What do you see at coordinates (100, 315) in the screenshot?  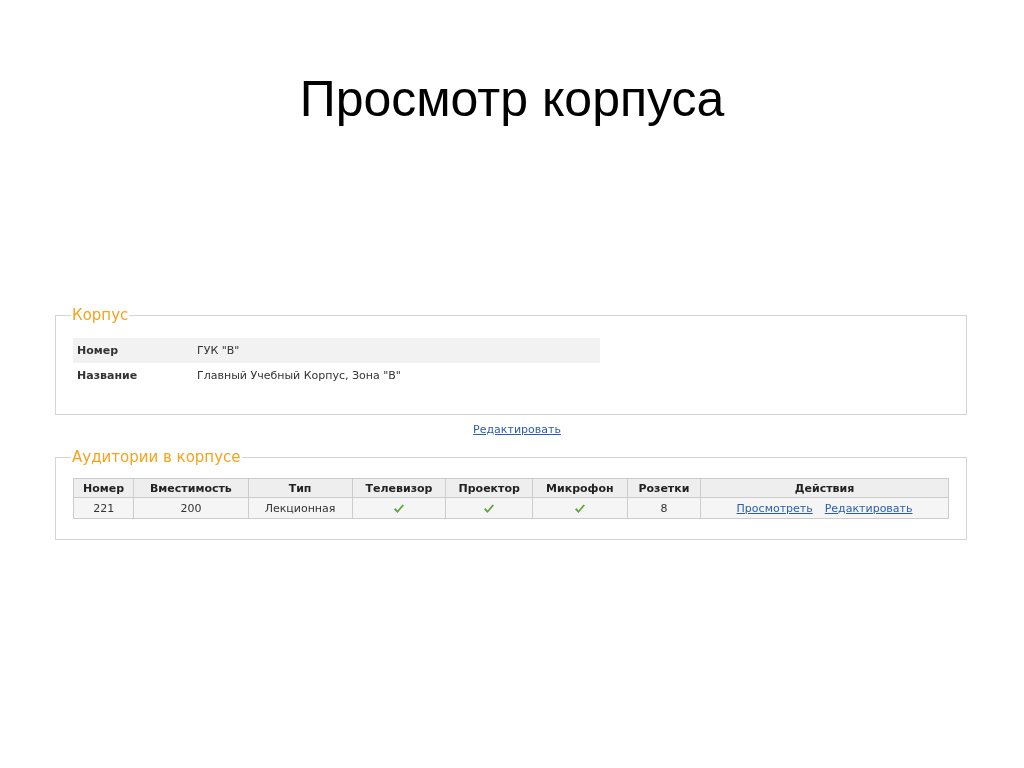 I see `fieldset-legend: Корпус` at bounding box center [100, 315].